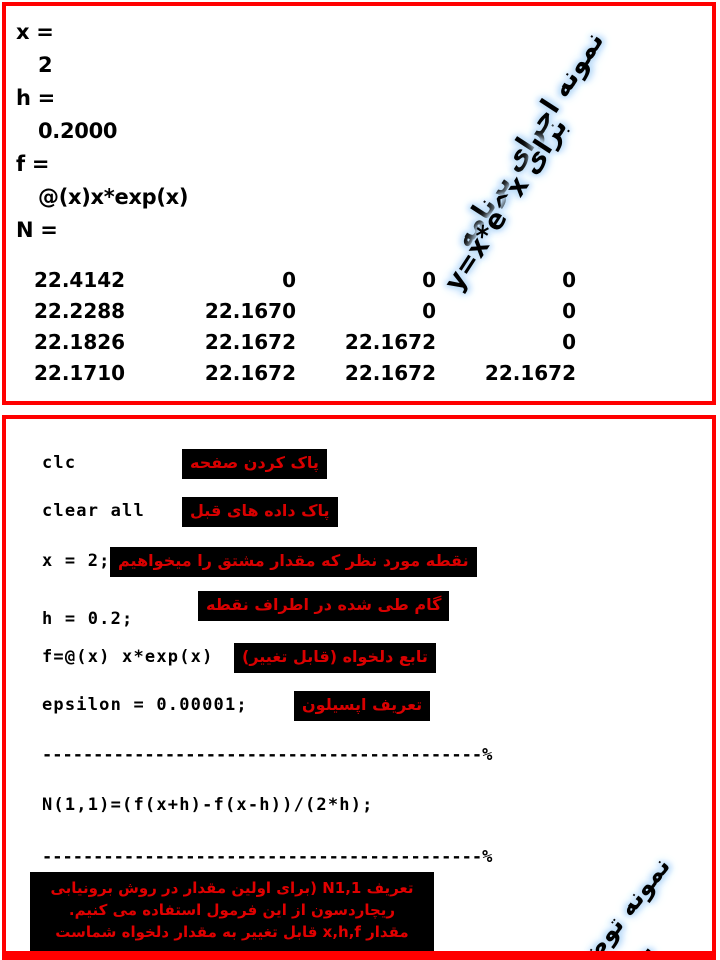 The width and height of the screenshot is (720, 960). Describe the element at coordinates (324, 606) in the screenshot. I see `code-annotation: گام طی شده در اطراف نقطه` at that location.